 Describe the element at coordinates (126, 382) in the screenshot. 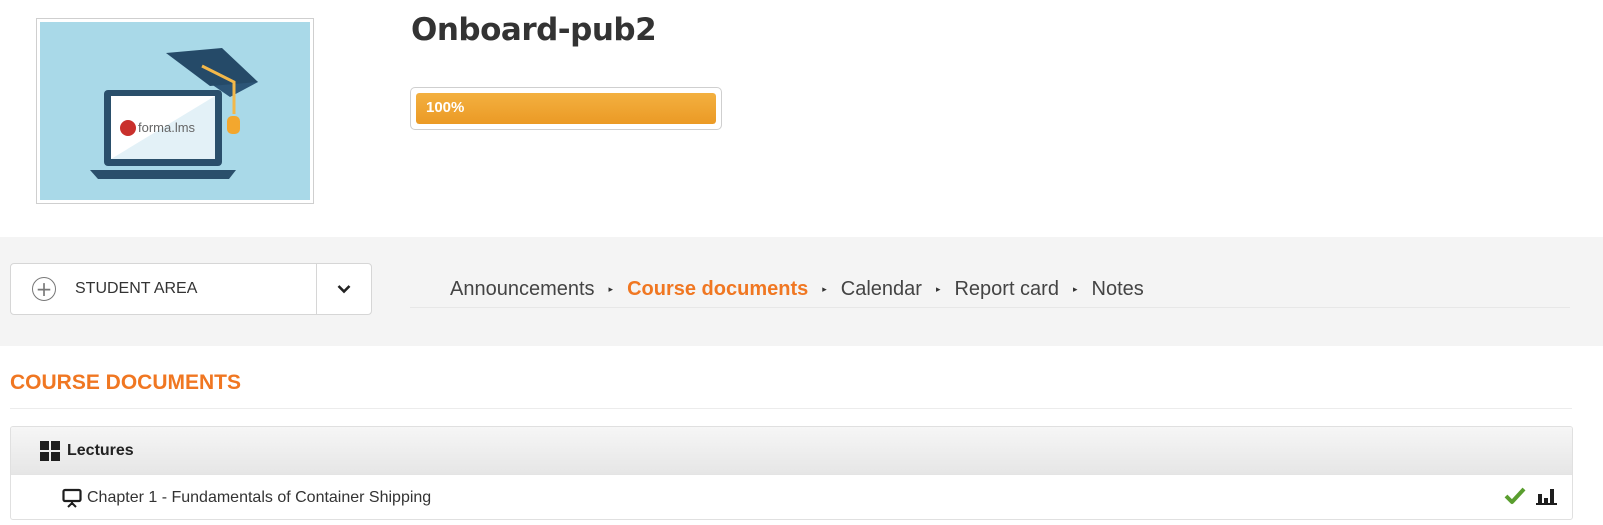

I see `section-title: COURSE DOCUMENTS` at that location.